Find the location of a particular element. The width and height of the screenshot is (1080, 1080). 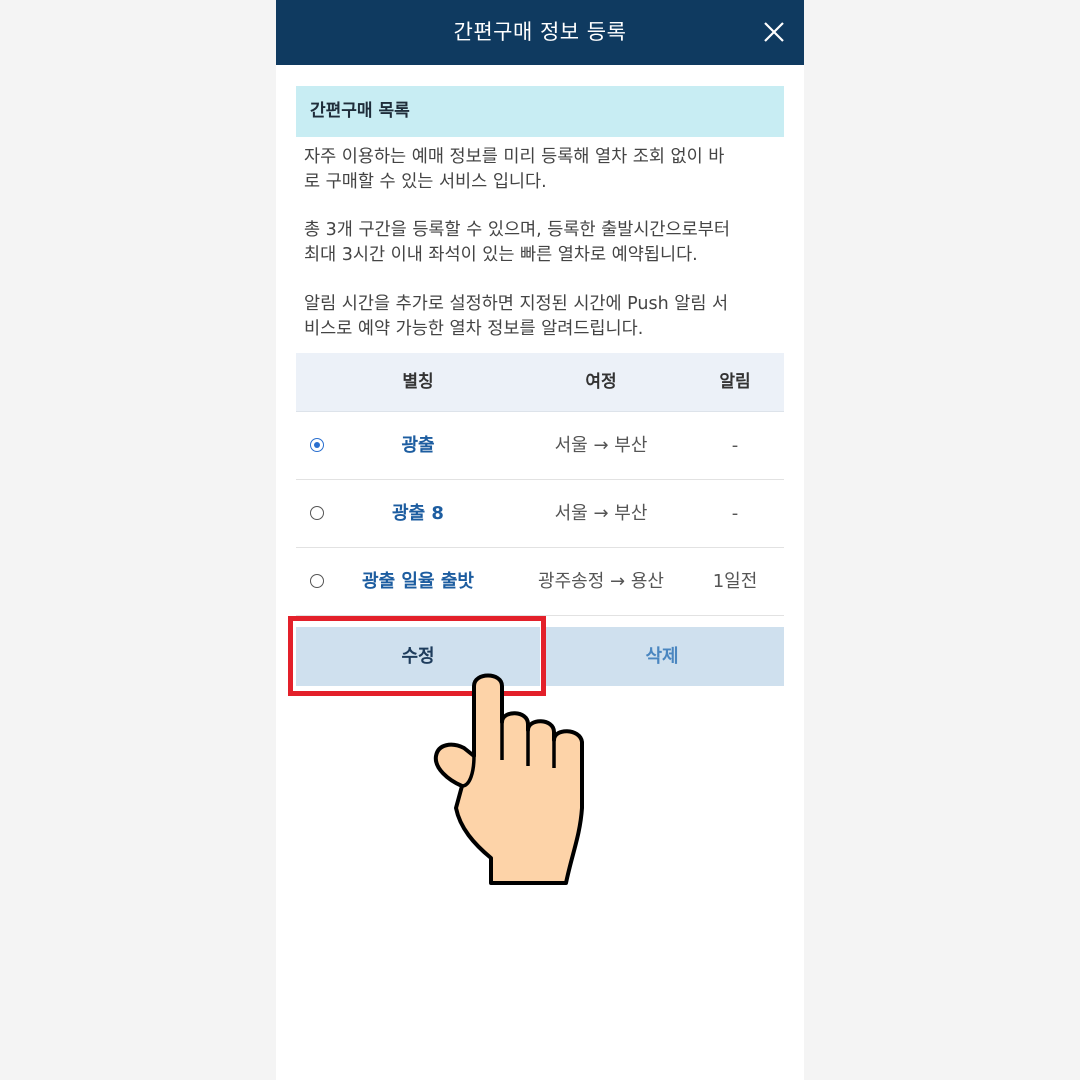

row-alias: 광출 8 is located at coordinates (418, 513).